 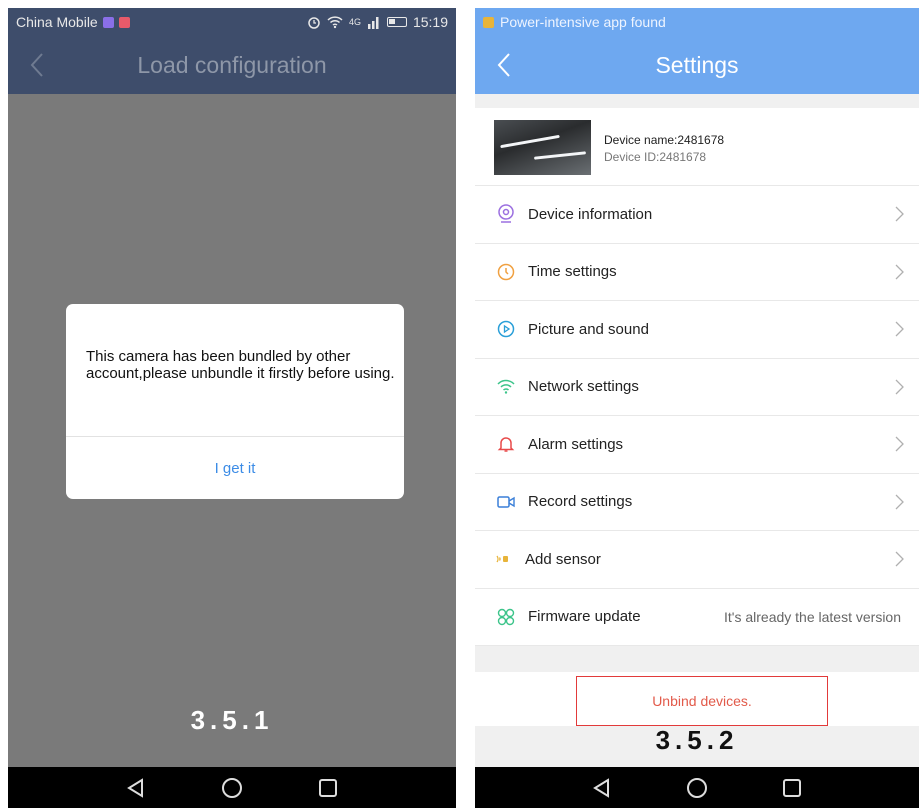 What do you see at coordinates (812, 616) in the screenshot?
I see `firmware-status: It's already the latest version` at bounding box center [812, 616].